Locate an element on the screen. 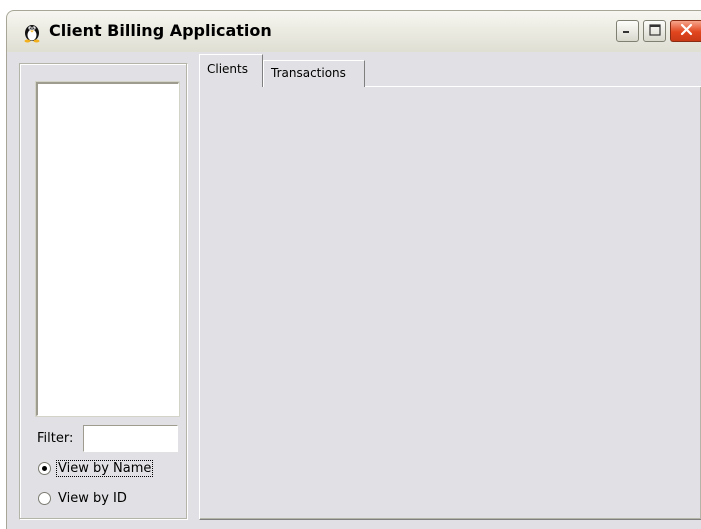  maximize-button is located at coordinates (654, 31).